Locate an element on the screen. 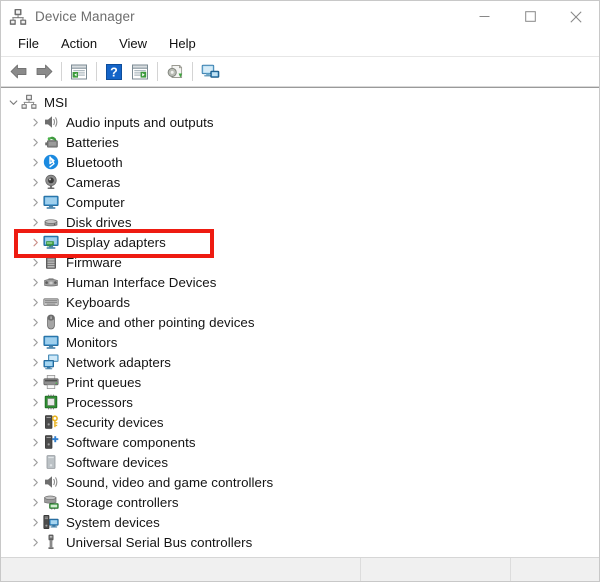 The height and width of the screenshot is (582, 600). tree-item-label: Software devices is located at coordinates (117, 462).